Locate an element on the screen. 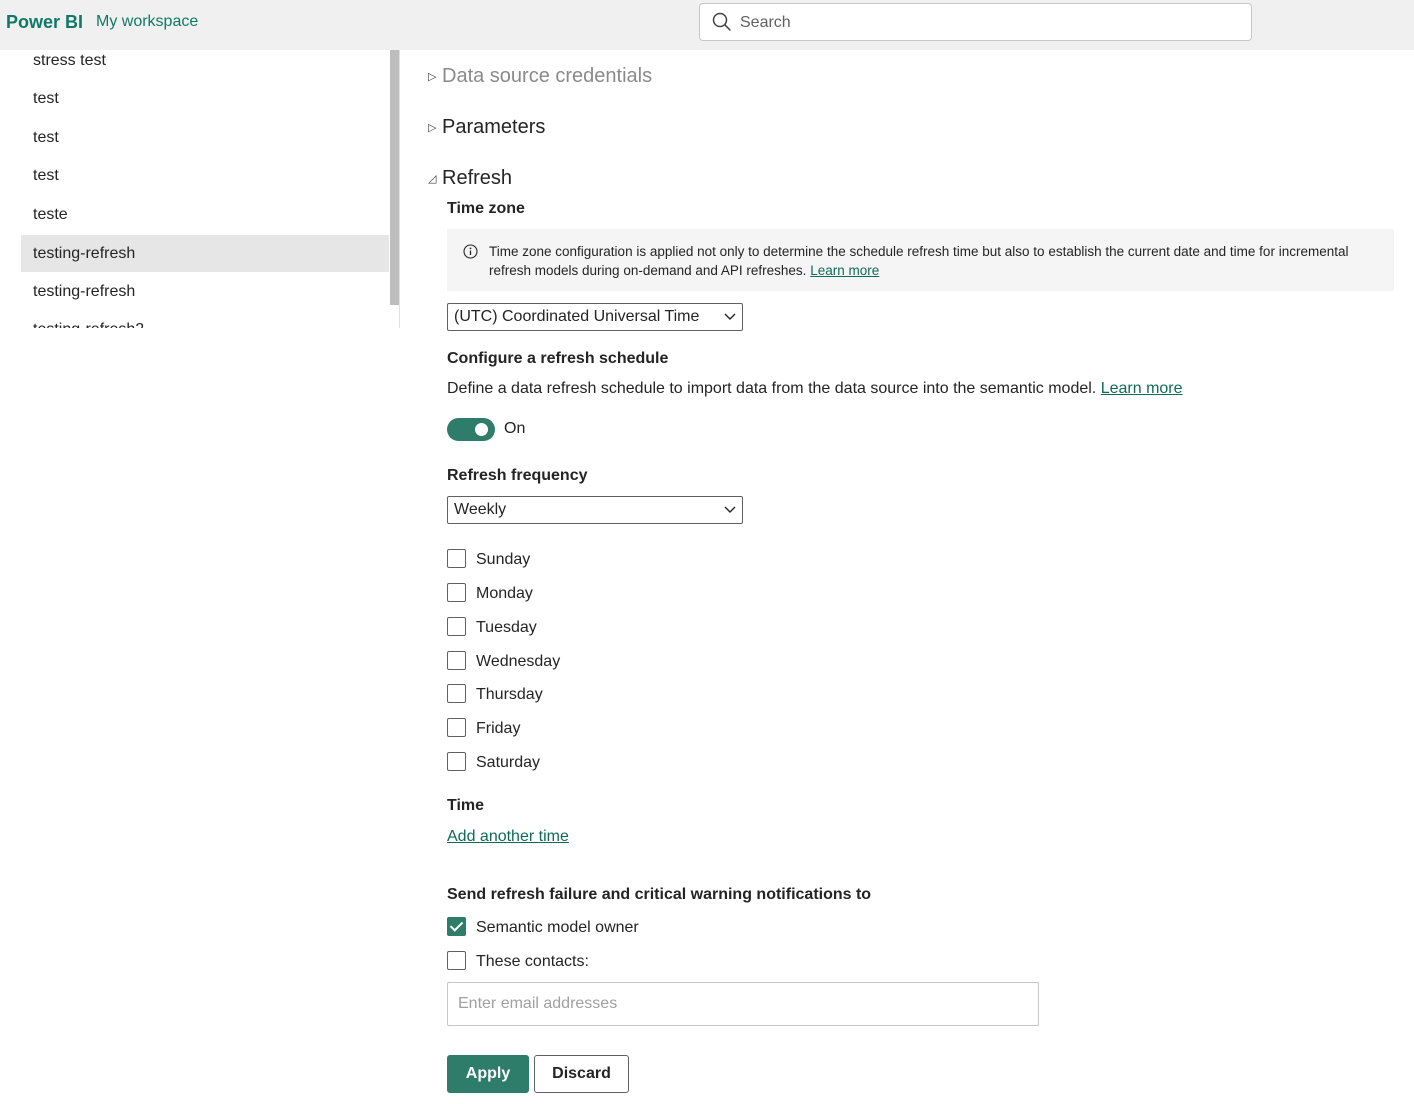 The height and width of the screenshot is (1104, 1414). checkbox-label: Thursday is located at coordinates (509, 694).